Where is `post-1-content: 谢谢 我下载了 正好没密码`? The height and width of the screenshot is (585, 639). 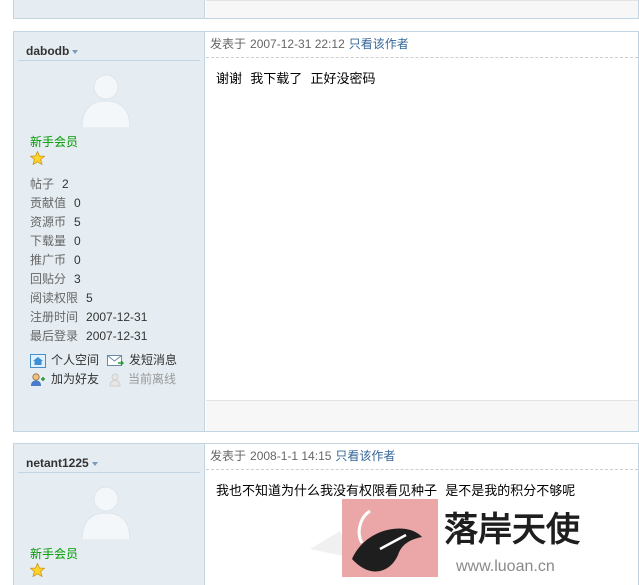 post-1-content: 谢谢 我下载了 正好没密码 is located at coordinates (296, 79).